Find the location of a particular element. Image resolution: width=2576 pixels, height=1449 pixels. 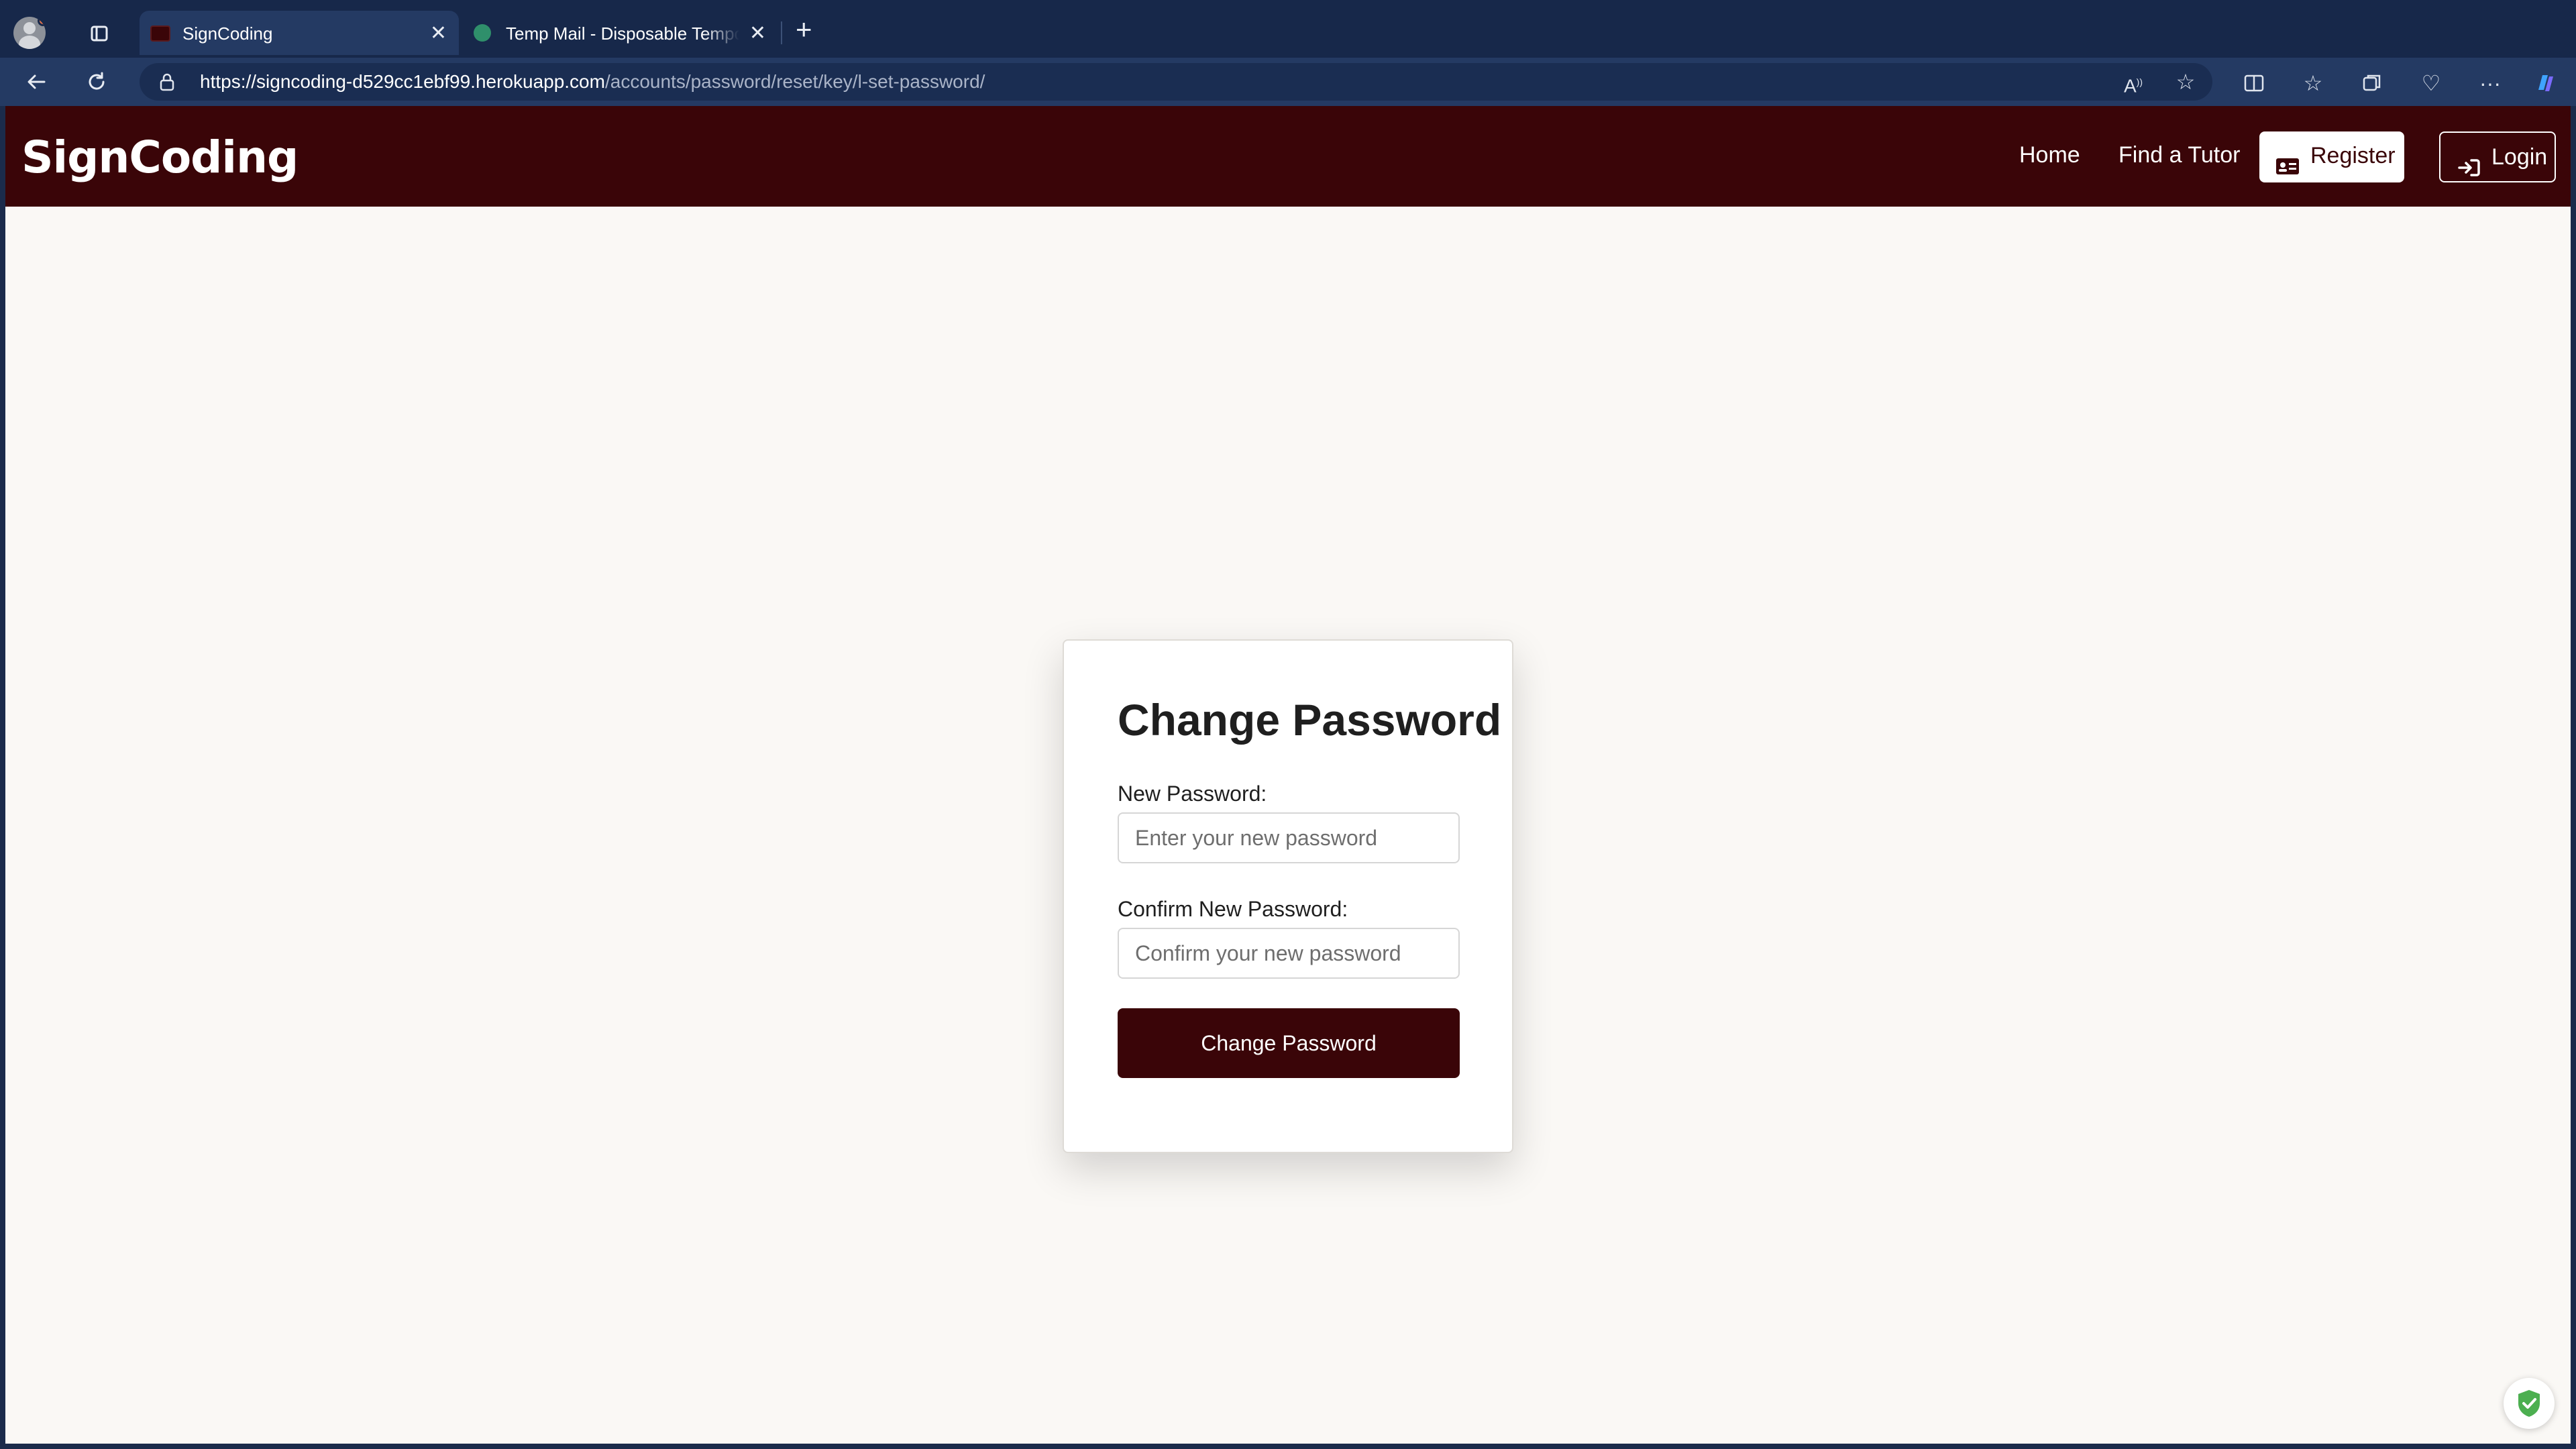

read-aloud-icon: A)) is located at coordinates (2133, 83).